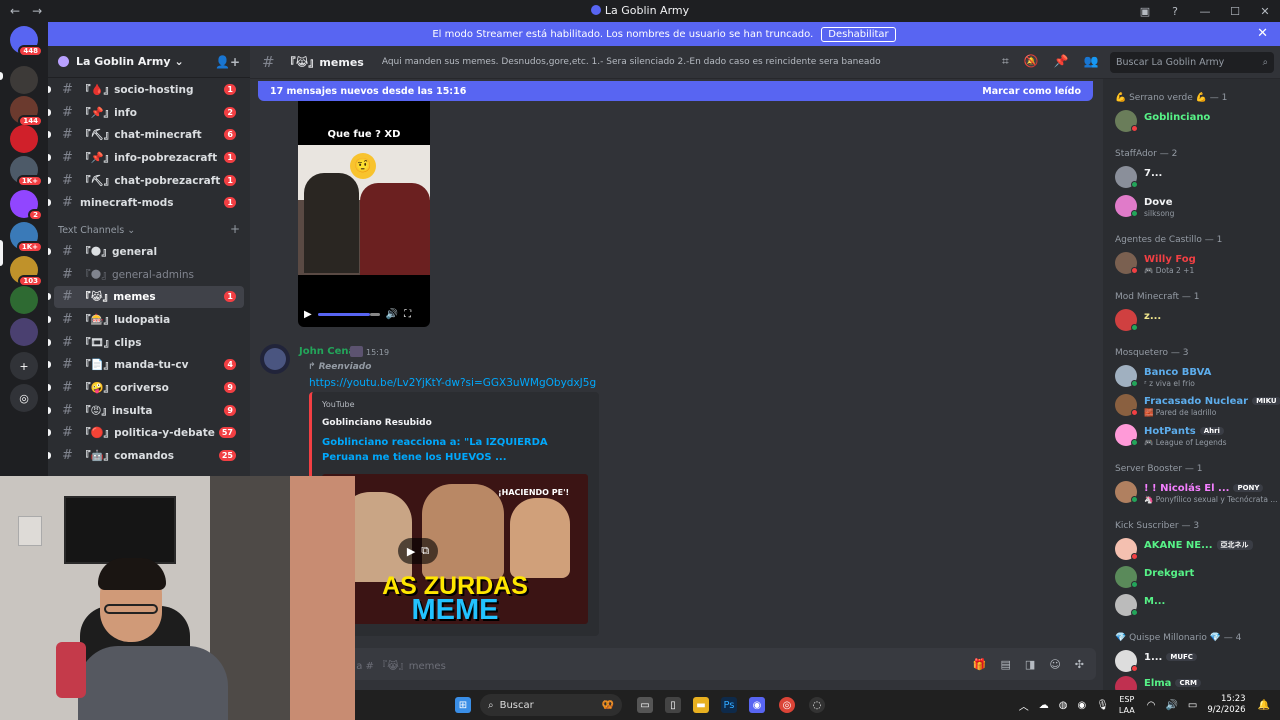  What do you see at coordinates (1193, 436) in the screenshot?
I see `member-item: HotPants Ahri 🎮 League of Legends` at bounding box center [1193, 436].